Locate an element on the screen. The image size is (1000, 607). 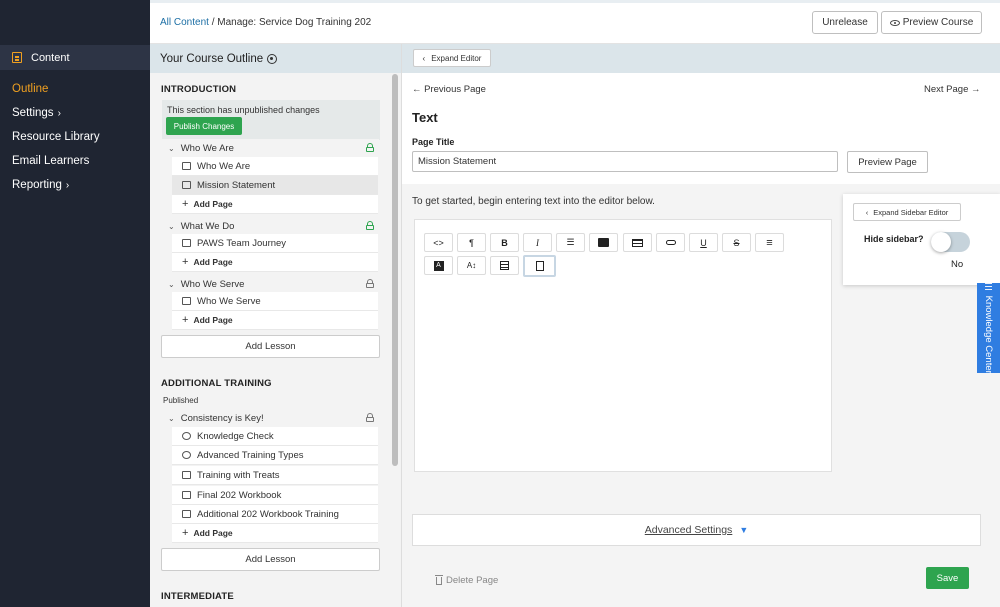
nav-item-settings: Settings › is located at coordinates (36, 113).